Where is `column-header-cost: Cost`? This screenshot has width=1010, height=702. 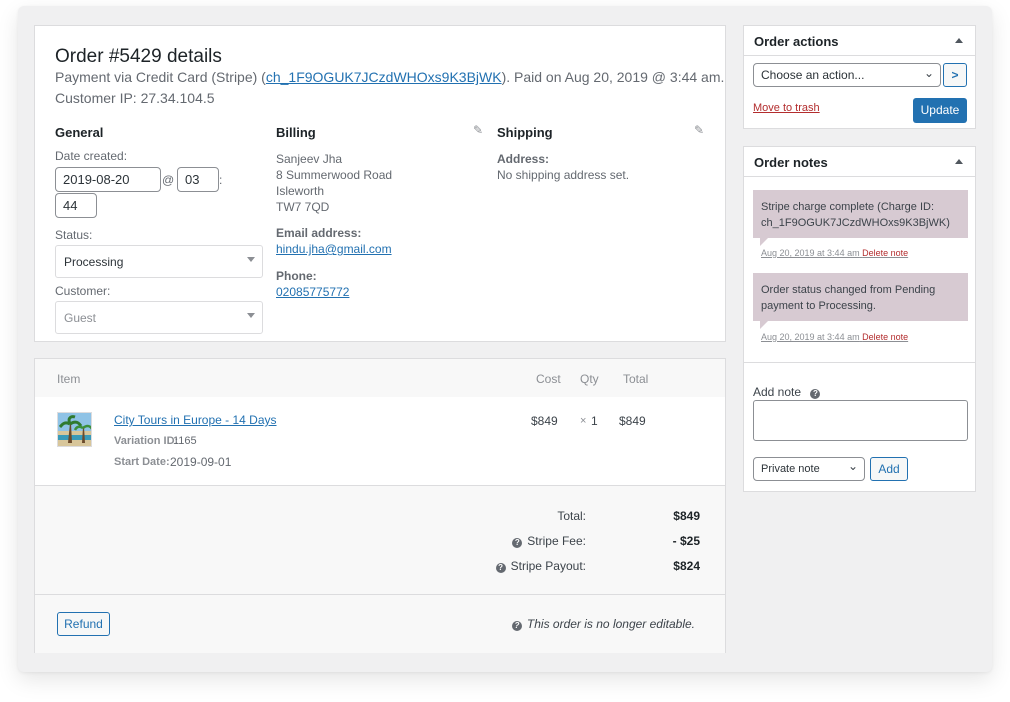 column-header-cost: Cost is located at coordinates (548, 379).